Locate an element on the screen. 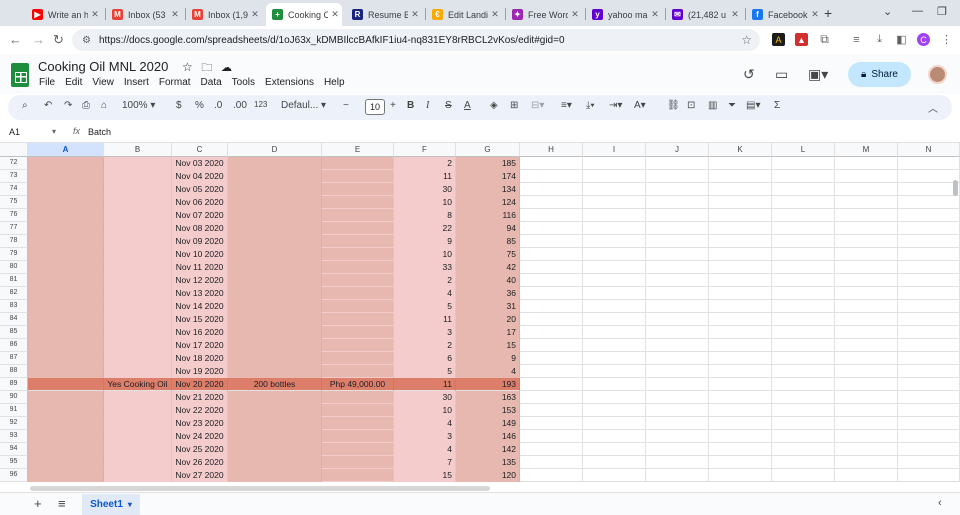  cell-k85 is located at coordinates (740, 332).